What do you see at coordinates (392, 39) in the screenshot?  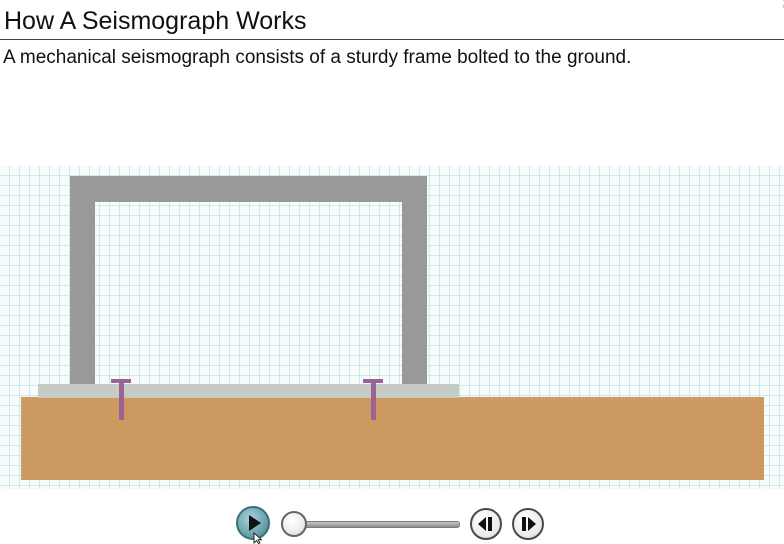 I see `title-divider` at bounding box center [392, 39].